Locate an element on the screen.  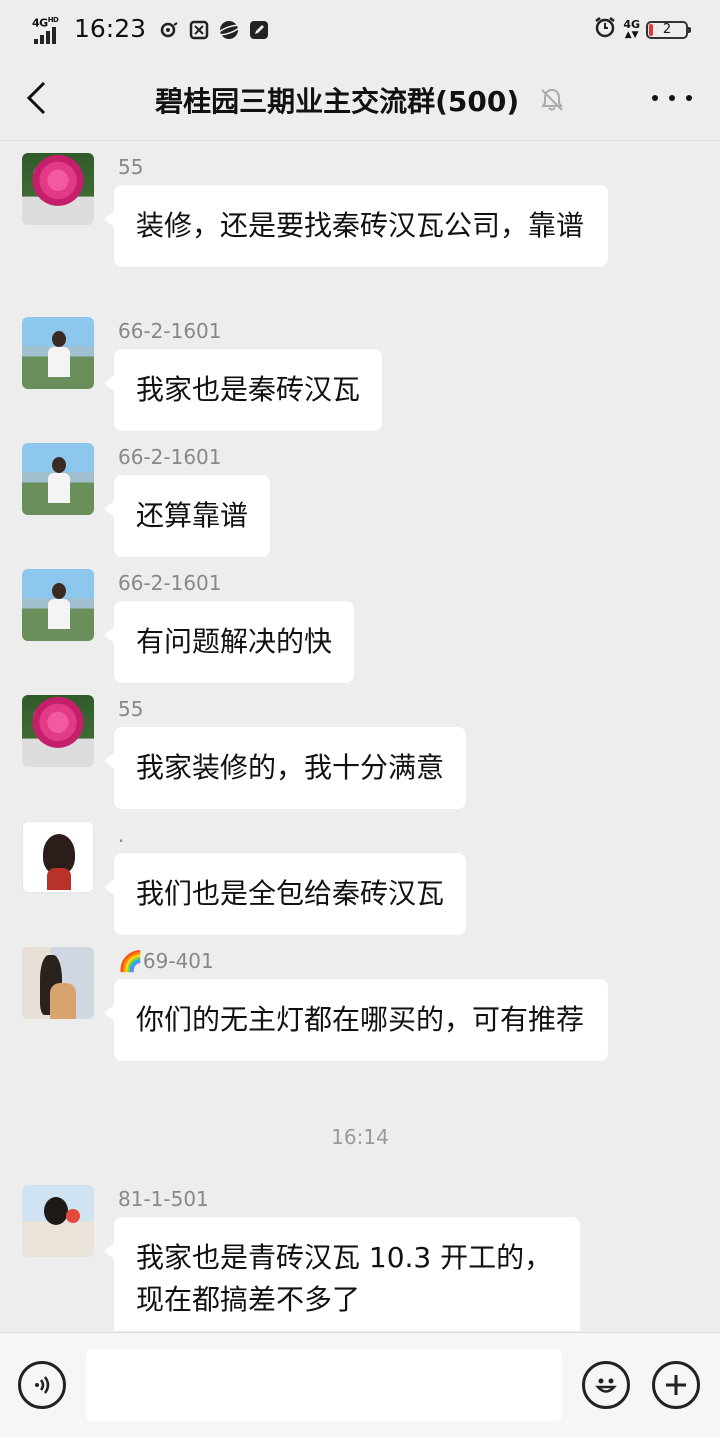
edit-icon is located at coordinates (259, 30).